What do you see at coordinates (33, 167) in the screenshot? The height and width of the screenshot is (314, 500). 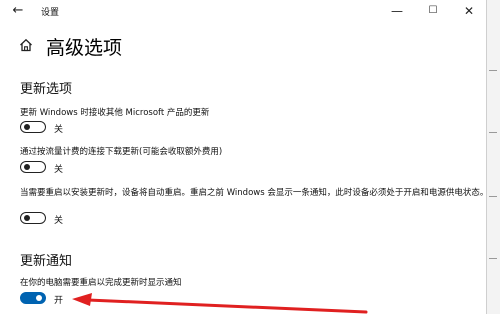 I see `toggle-metered-connection` at bounding box center [33, 167].